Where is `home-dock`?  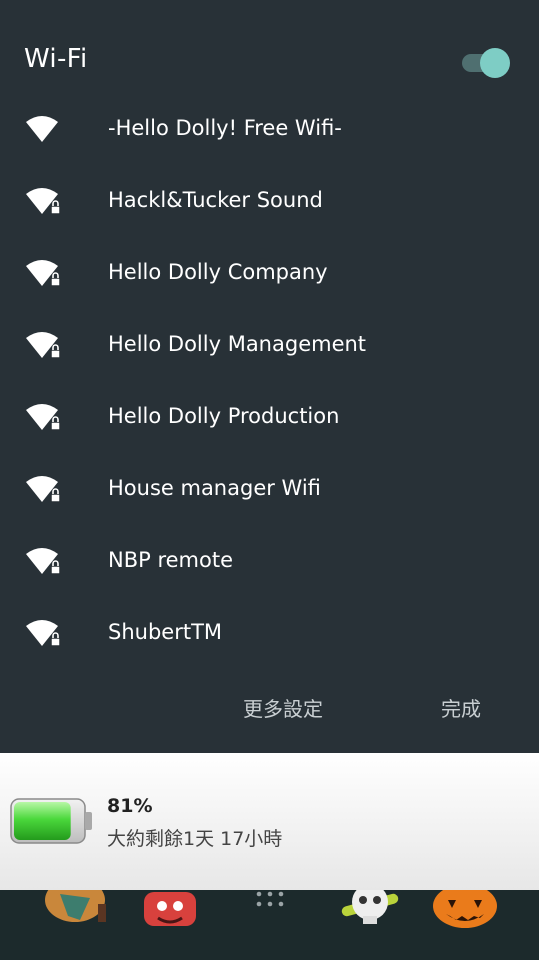
home-dock is located at coordinates (269, 925).